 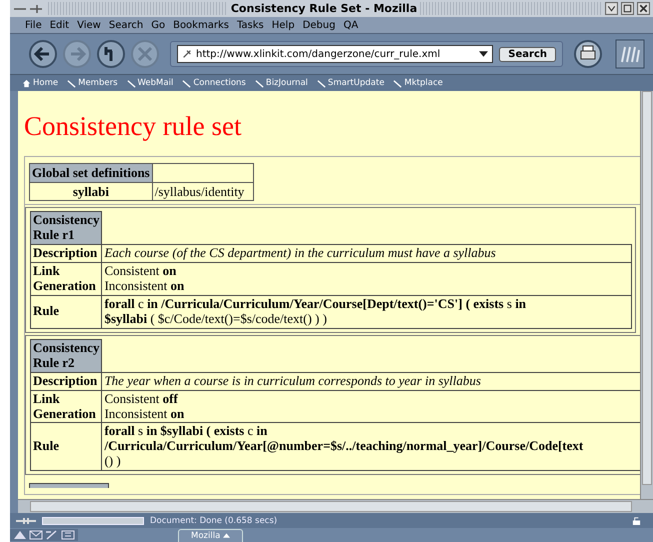 I want to click on page-heading: Consistency rule set, so click(x=133, y=126).